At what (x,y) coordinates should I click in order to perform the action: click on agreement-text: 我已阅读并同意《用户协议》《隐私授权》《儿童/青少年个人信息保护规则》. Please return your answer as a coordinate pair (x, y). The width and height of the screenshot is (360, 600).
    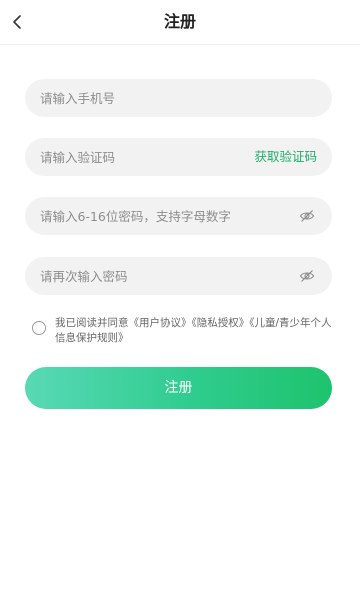
    Looking at the image, I should click on (196, 331).